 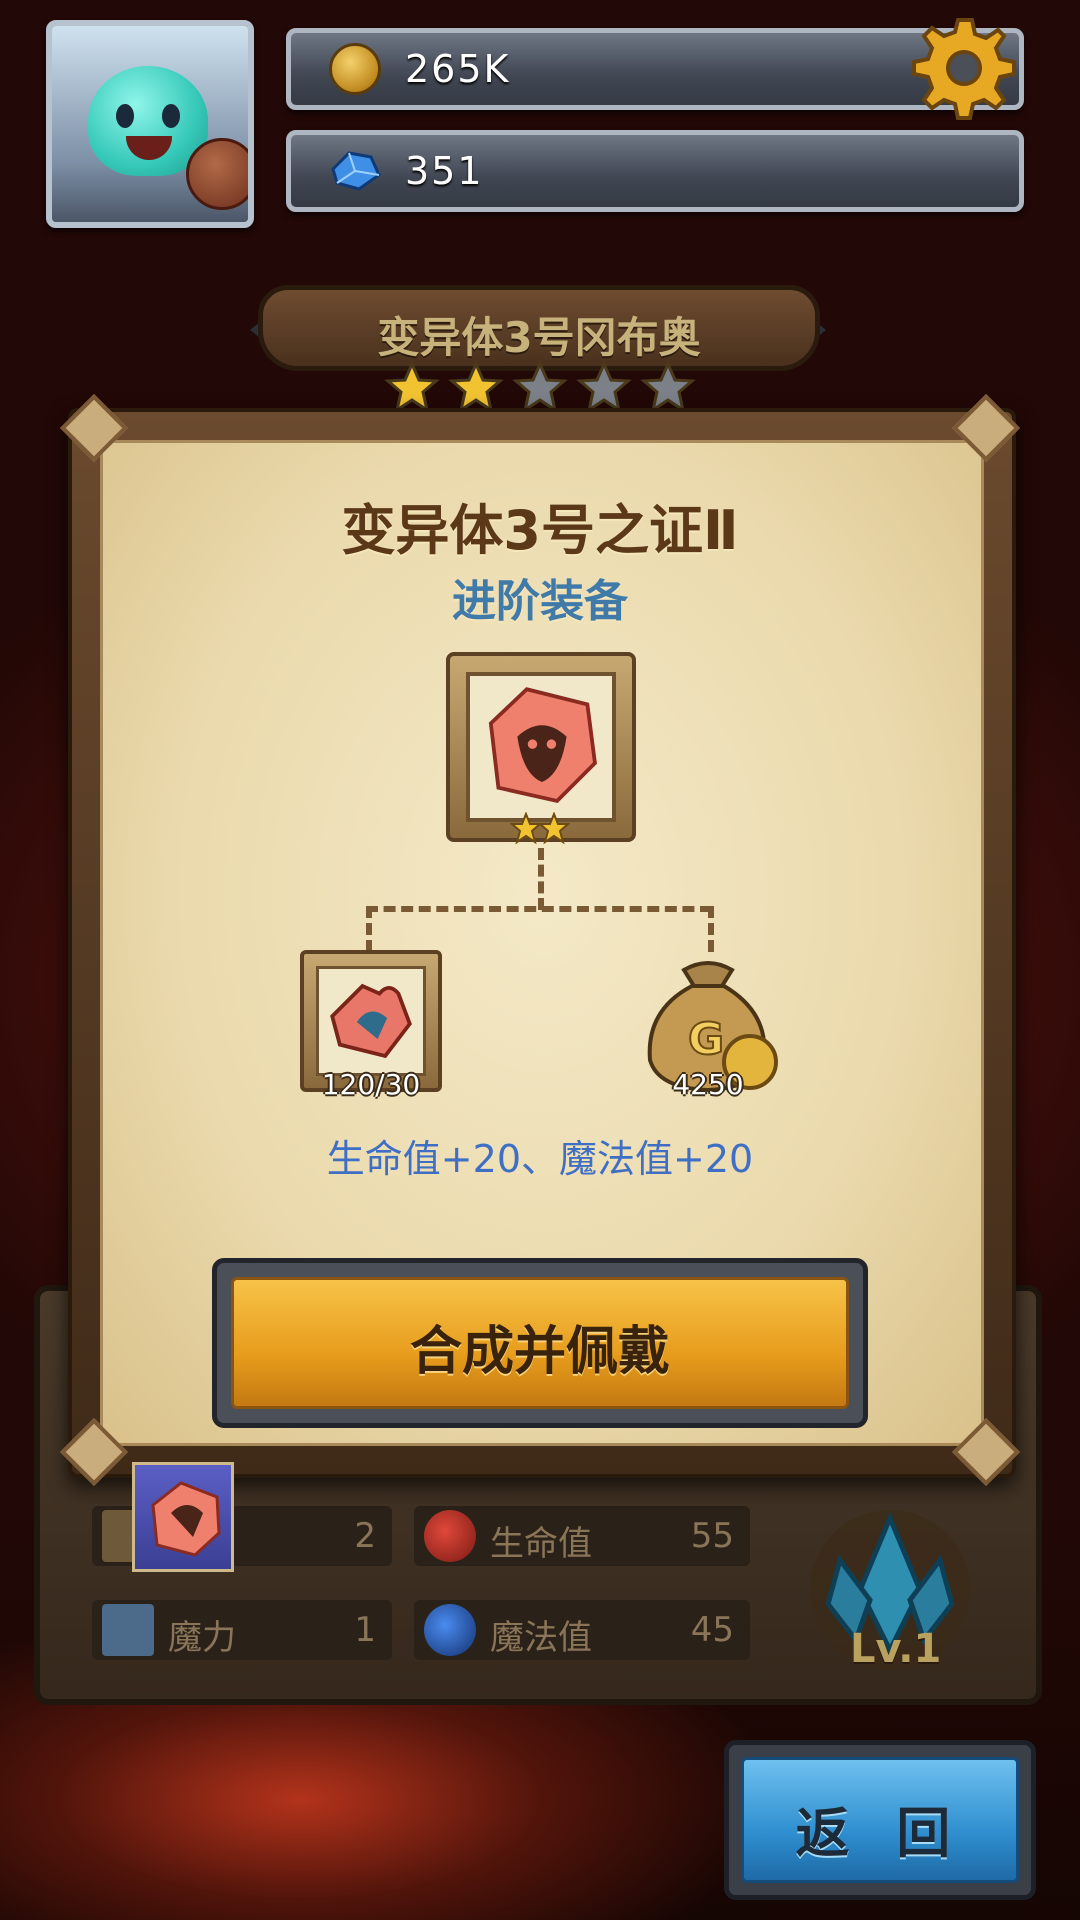 What do you see at coordinates (355, 69) in the screenshot?
I see `gold-coin-icon` at bounding box center [355, 69].